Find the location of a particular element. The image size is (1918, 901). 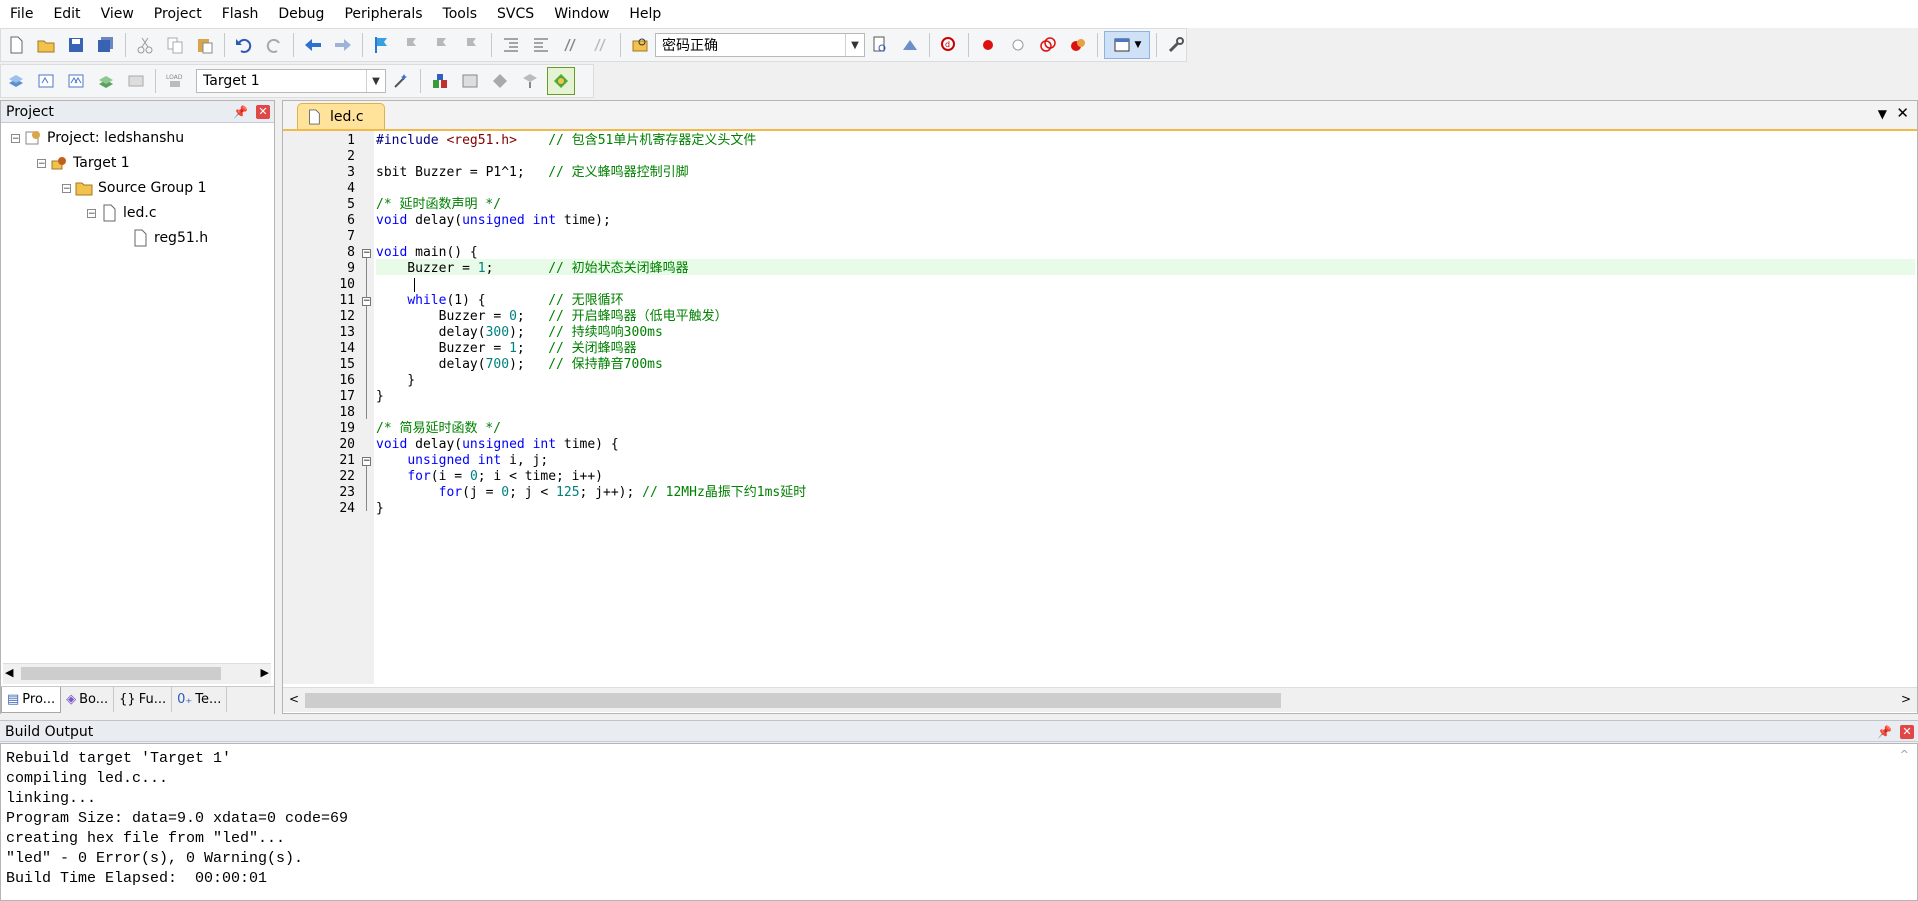

project-horizontal-scrollbar: ◀ ▶ is located at coordinates (137, 673).